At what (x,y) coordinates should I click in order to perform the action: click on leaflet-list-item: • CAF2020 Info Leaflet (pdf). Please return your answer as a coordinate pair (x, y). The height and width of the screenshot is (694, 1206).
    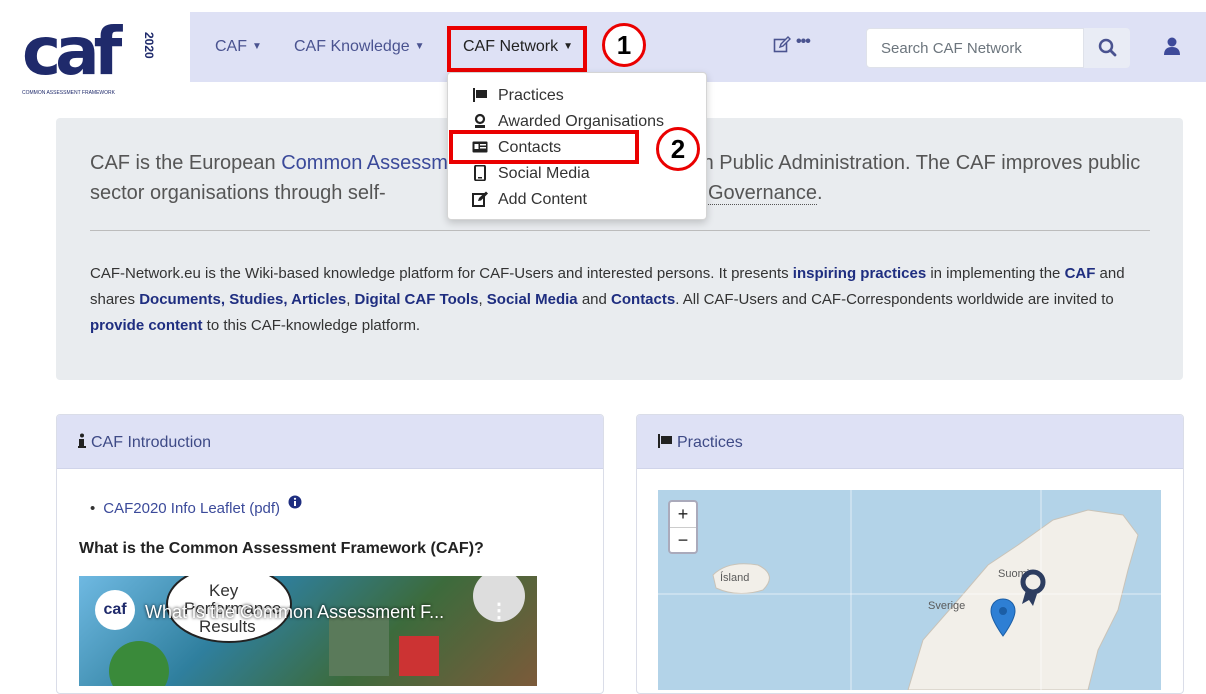
    Looking at the image, I should click on (196, 506).